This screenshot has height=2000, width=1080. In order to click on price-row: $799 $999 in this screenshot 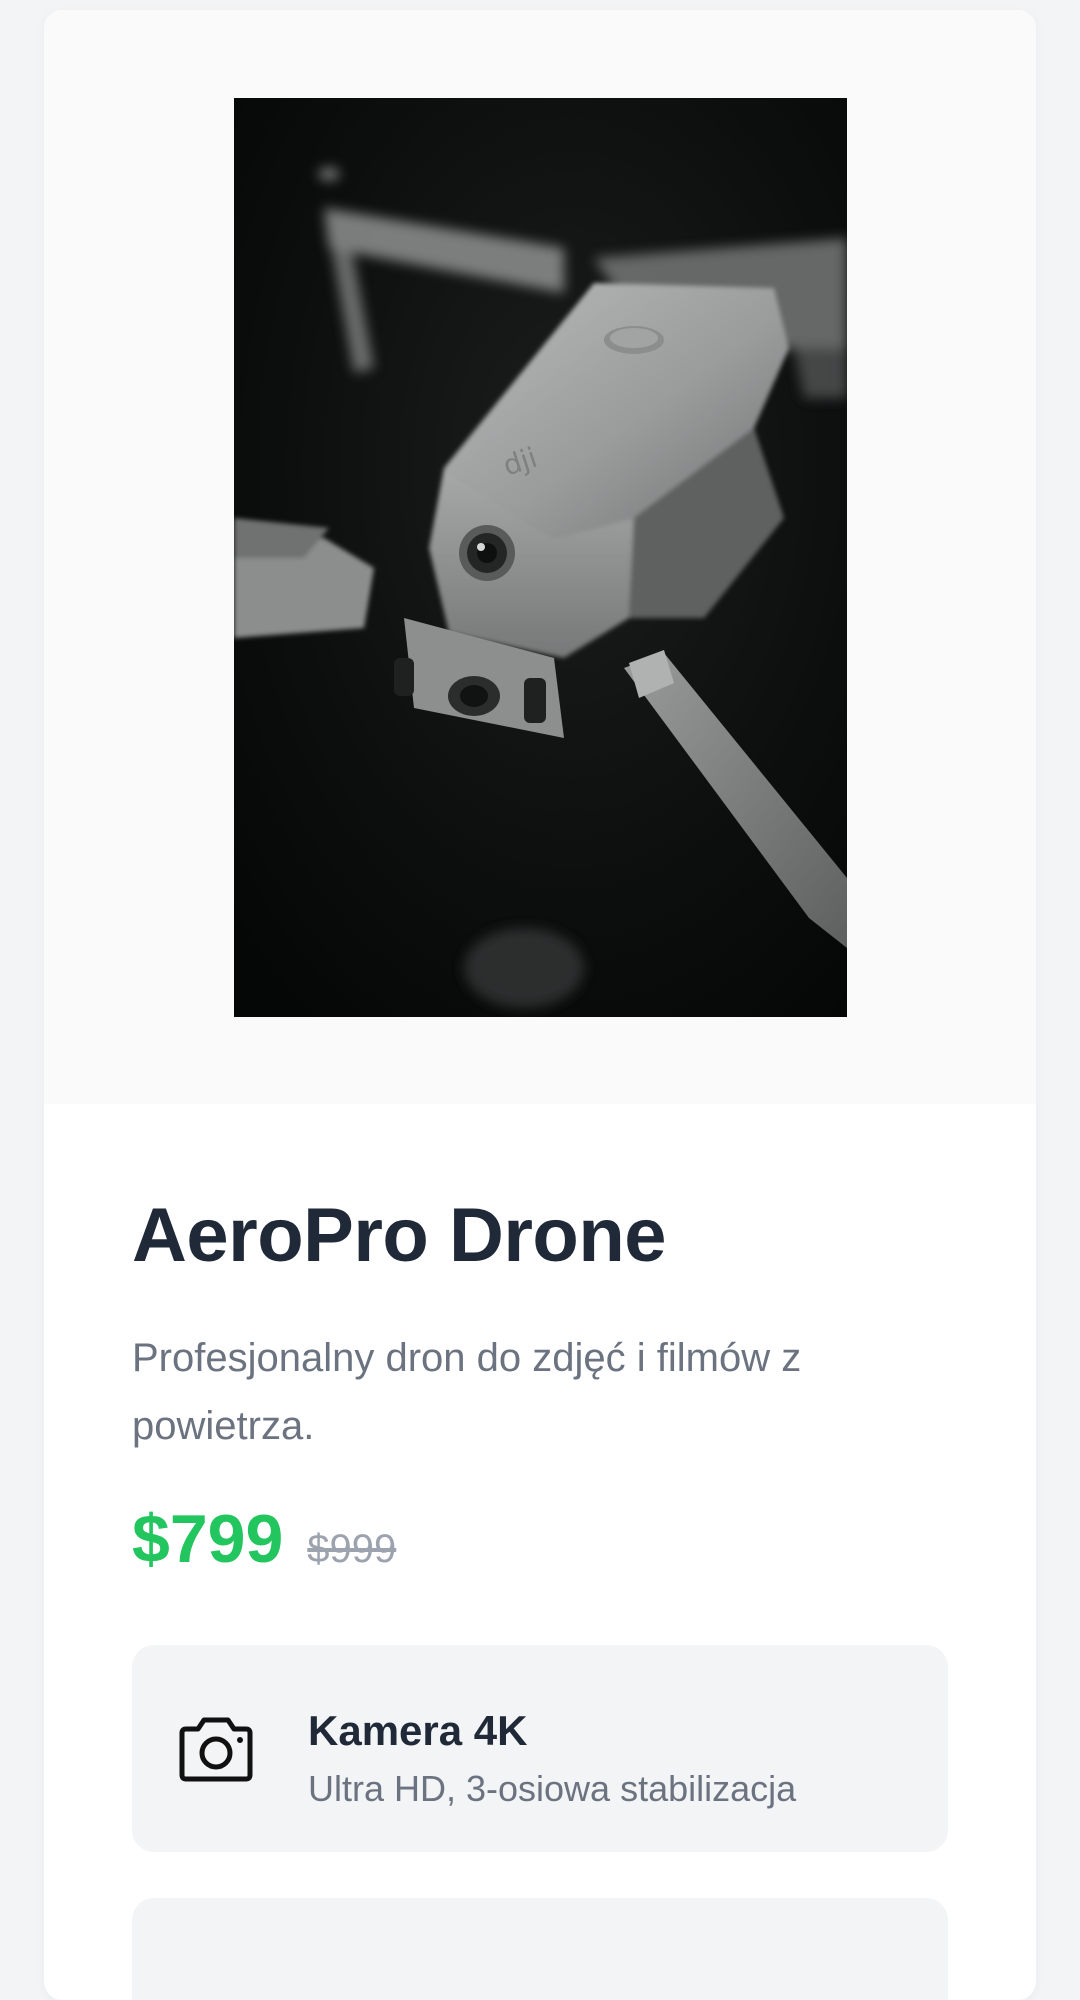, I will do `click(264, 1539)`.